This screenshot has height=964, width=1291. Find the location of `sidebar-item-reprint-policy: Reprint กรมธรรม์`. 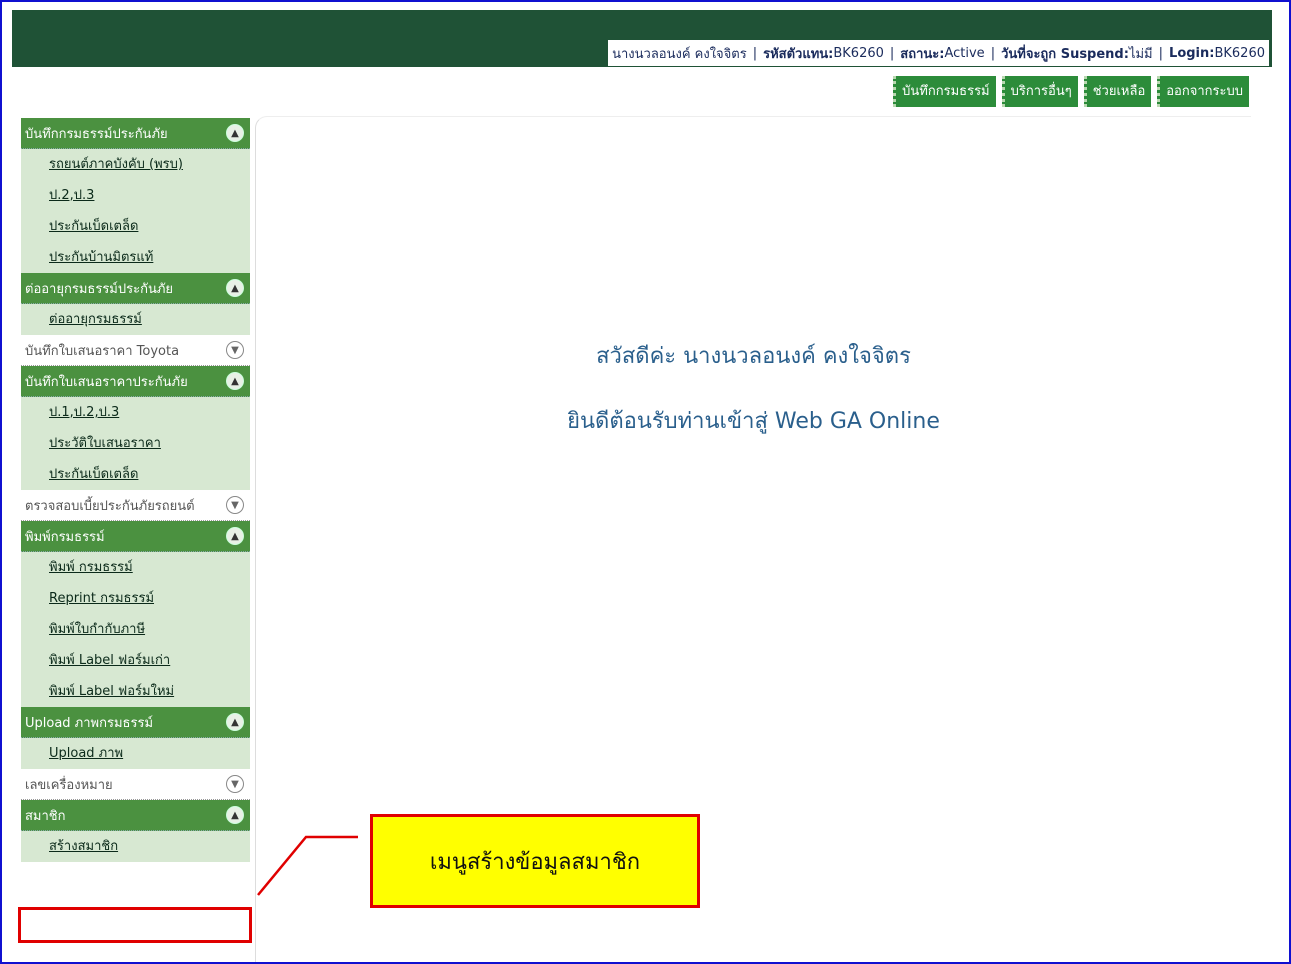

sidebar-item-reprint-policy: Reprint กรมธรรม์ is located at coordinates (135, 598).